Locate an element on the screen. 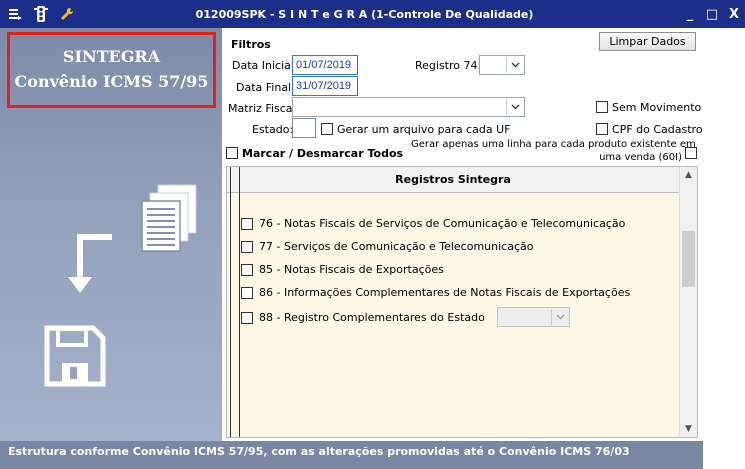 The height and width of the screenshot is (469, 745). table-row: 88 - Registro Complementares do Estado is located at coordinates (363, 317).